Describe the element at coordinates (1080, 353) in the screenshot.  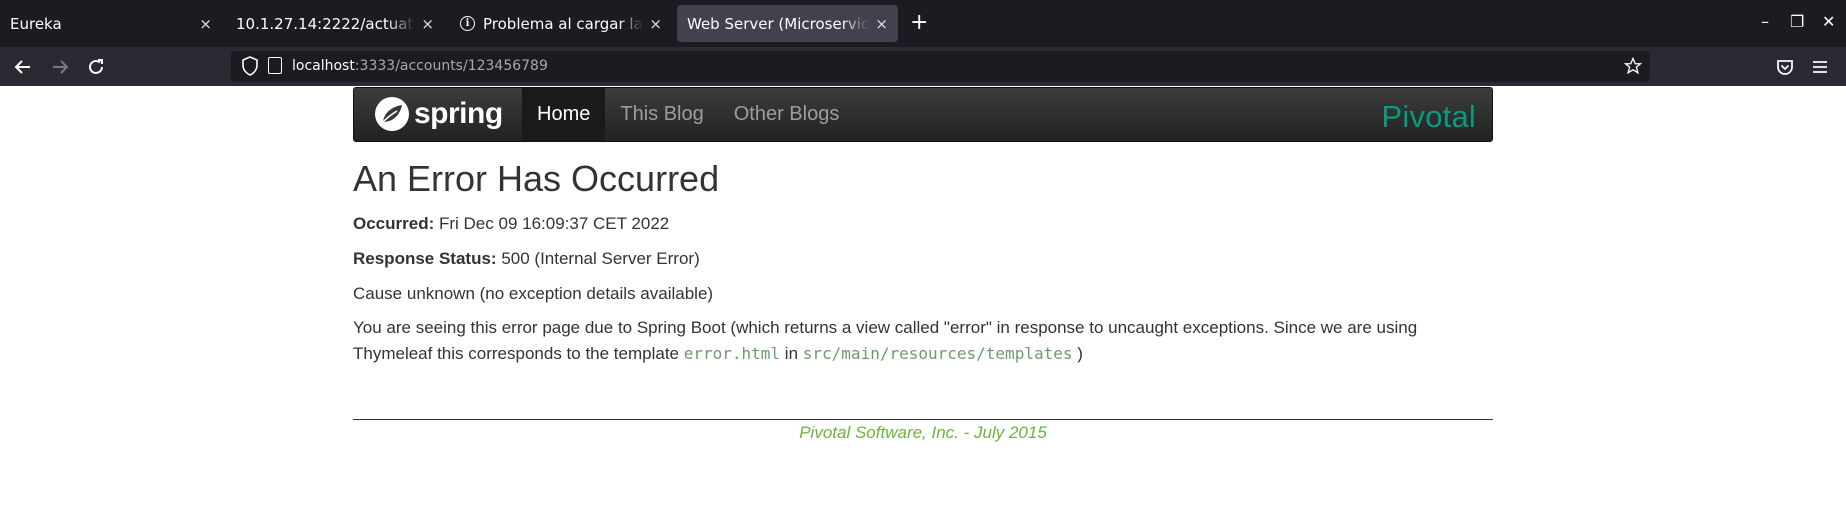
I see `closing-paren: )` at that location.